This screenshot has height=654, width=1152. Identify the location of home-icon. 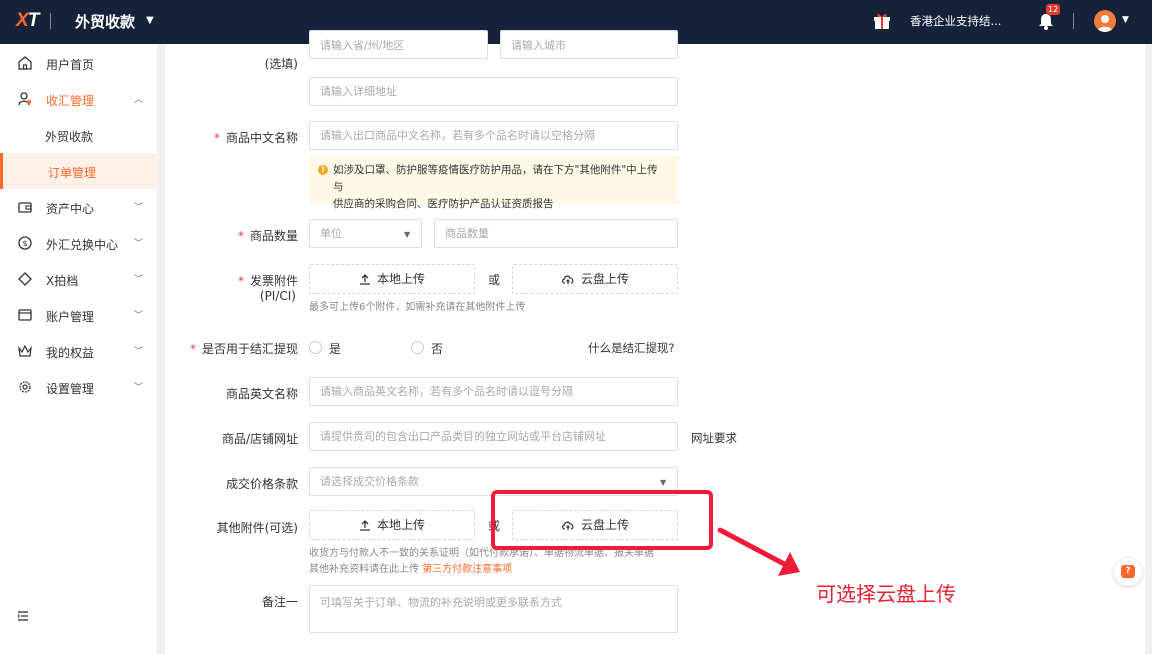
(25, 63).